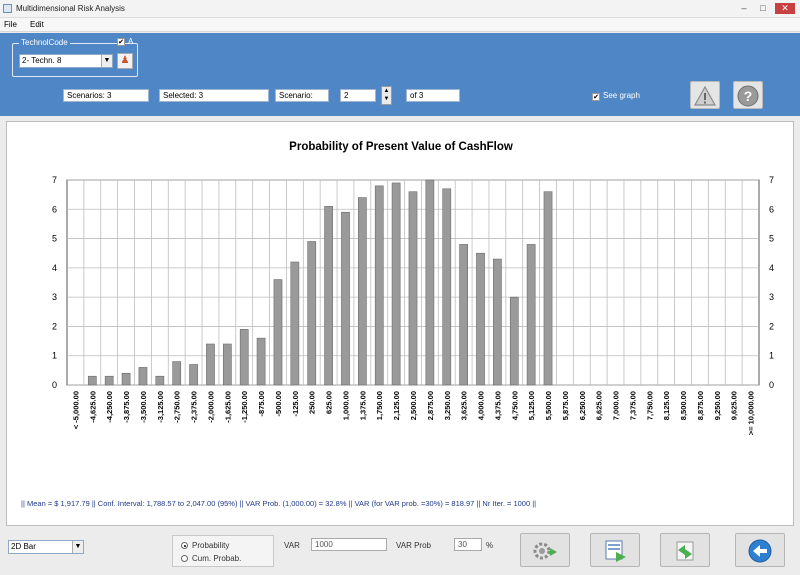 This screenshot has height=575, width=800. Describe the element at coordinates (771, 356) in the screenshot. I see `y-tick-label-right: 1` at that location.